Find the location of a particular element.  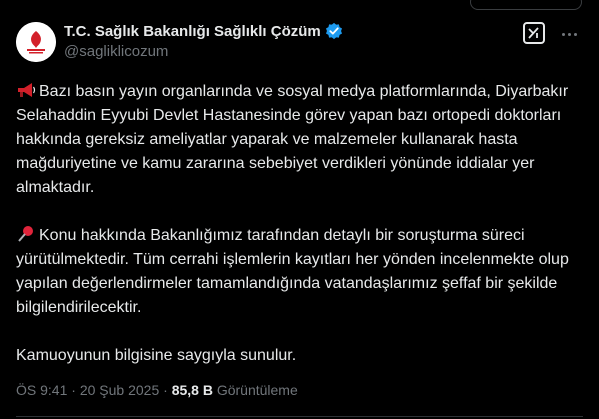

avatar is located at coordinates (36, 42).